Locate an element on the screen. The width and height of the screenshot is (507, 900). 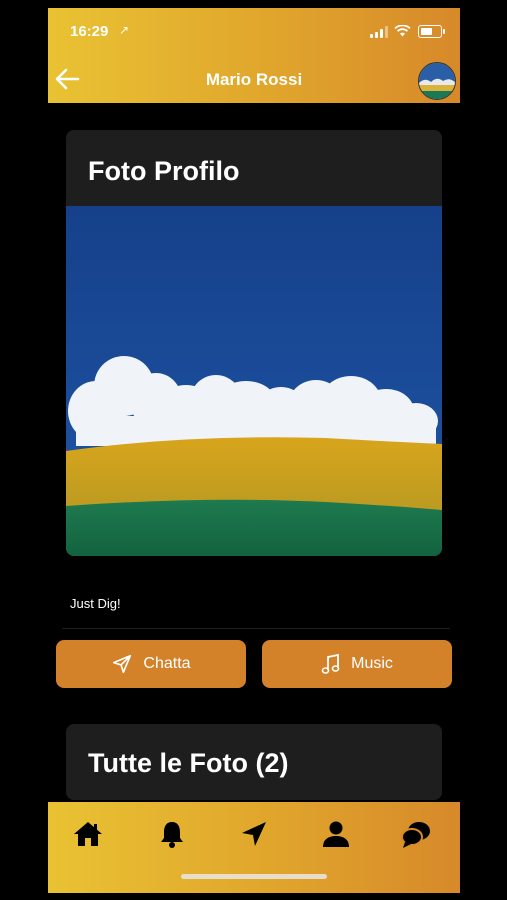
chat-button: Chatta is located at coordinates (151, 664).